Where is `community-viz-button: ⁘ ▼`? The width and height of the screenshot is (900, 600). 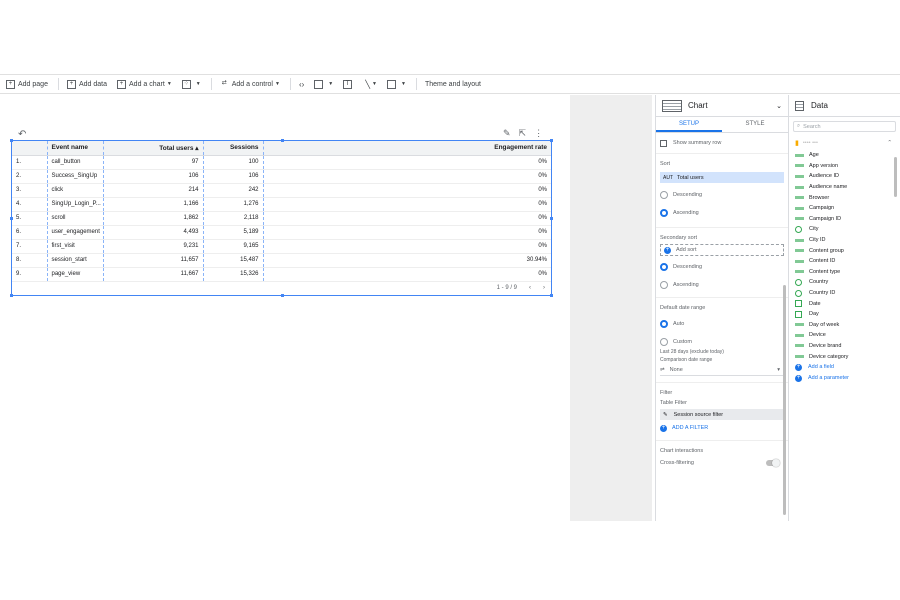 community-viz-button: ⁘ ▼ is located at coordinates (191, 84).